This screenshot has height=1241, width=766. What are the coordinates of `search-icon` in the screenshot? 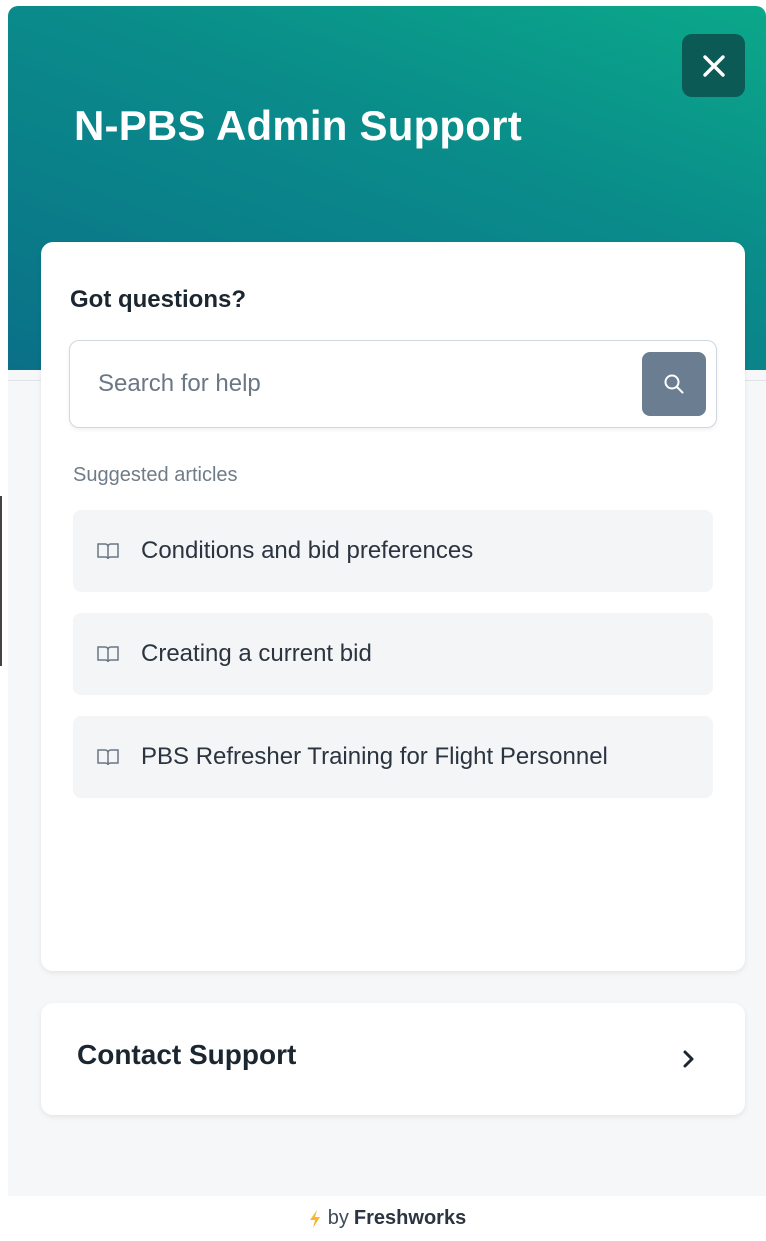 It's located at (674, 384).